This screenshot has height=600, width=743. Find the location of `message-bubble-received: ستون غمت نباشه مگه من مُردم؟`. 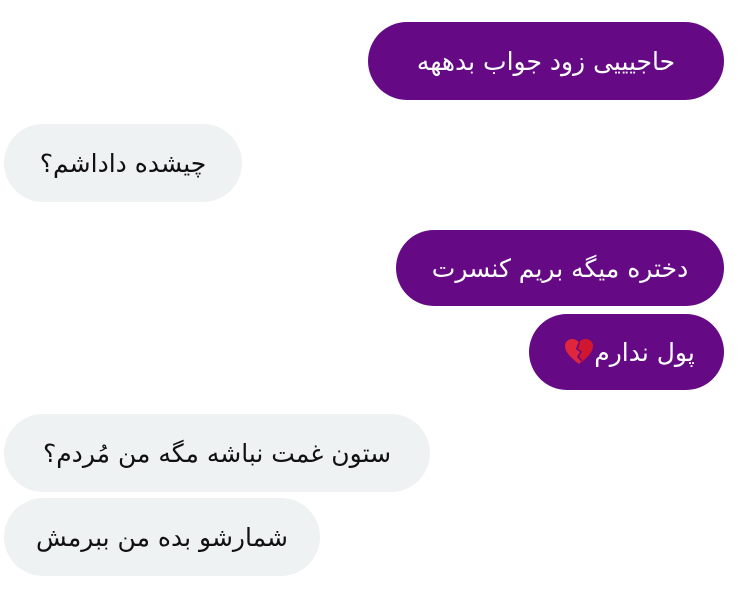

message-bubble-received: ستون غمت نباشه مگه من مُردم؟ is located at coordinates (217, 453).